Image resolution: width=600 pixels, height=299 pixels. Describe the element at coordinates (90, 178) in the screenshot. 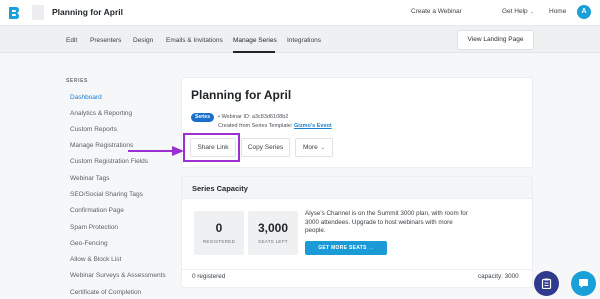

I see `sidebar-item-webinar-tags: Webinar Tags` at that location.